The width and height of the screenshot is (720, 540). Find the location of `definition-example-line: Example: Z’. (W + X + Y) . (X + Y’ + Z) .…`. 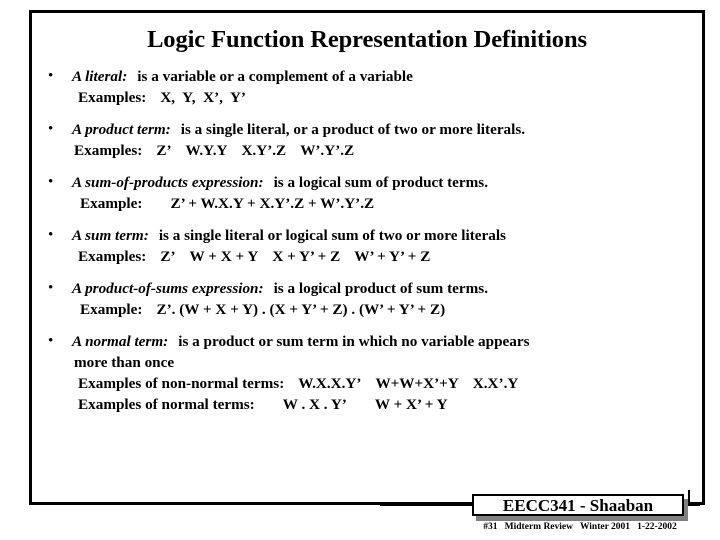

definition-example-line: Example: Z’. (W + X + Y) . (X + Y’ + Z) .… is located at coordinates (376, 309).